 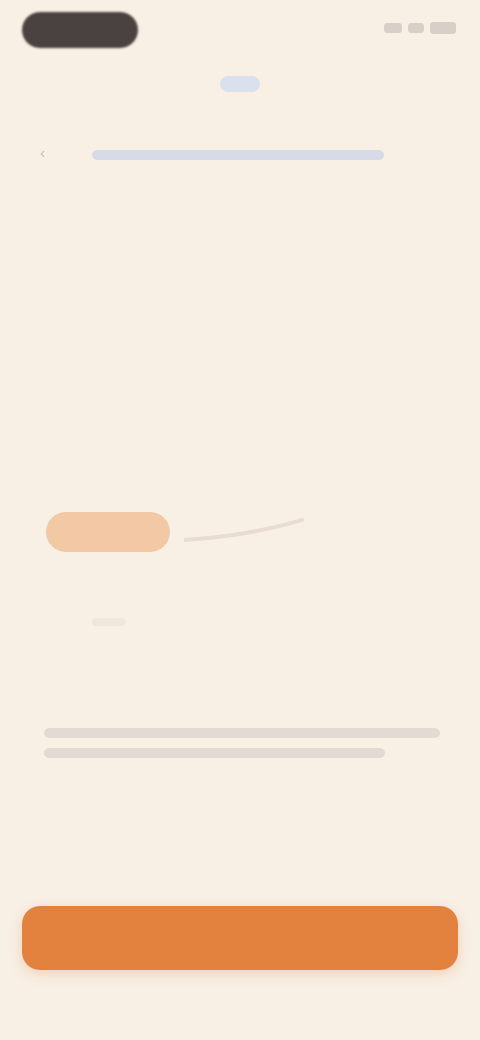 I want to click on status-icons, so click(x=420, y=28).